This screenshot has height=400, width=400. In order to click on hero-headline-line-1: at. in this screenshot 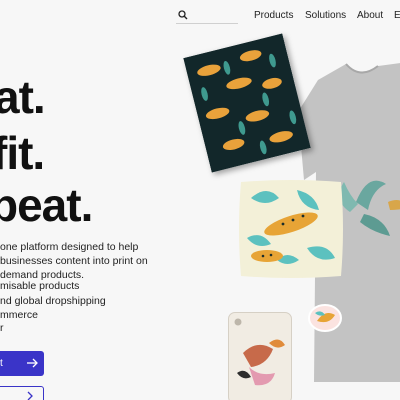, I will do `click(23, 97)`.